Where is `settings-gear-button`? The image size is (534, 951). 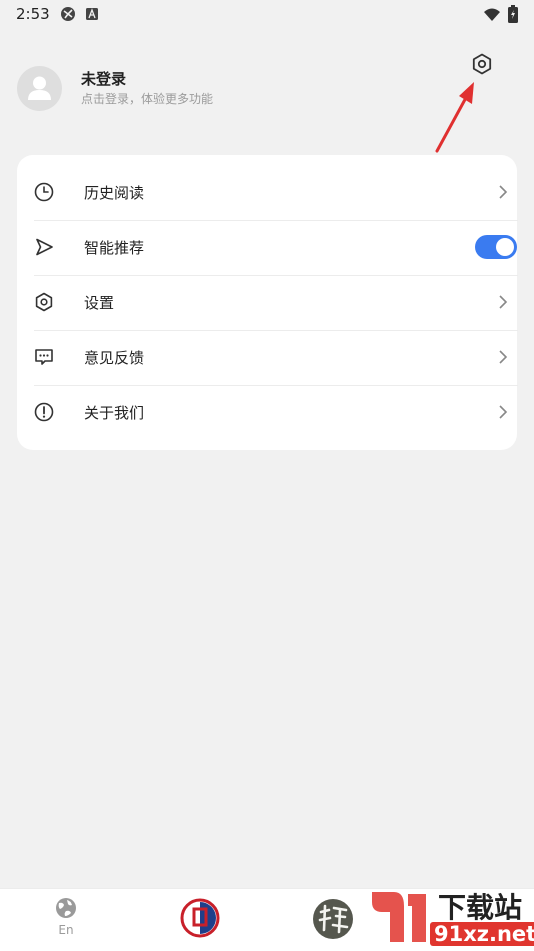
settings-gear-button is located at coordinates (482, 64).